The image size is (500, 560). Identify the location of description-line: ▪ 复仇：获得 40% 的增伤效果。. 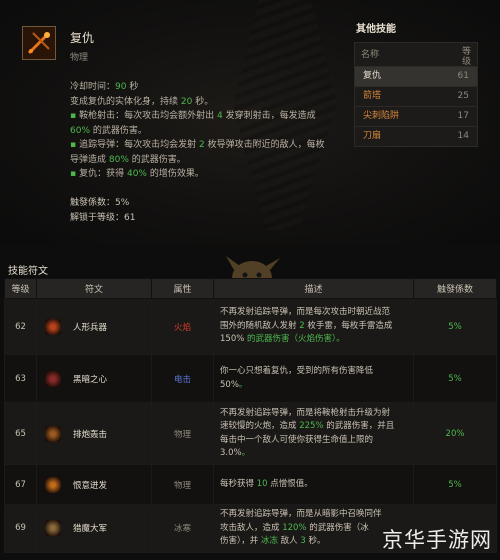
(137, 174).